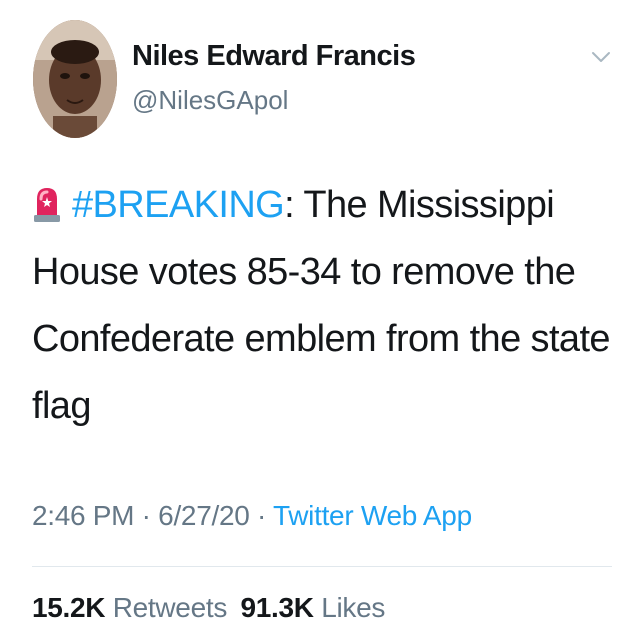  I want to click on retweets-count: 15.2K, so click(69, 607).